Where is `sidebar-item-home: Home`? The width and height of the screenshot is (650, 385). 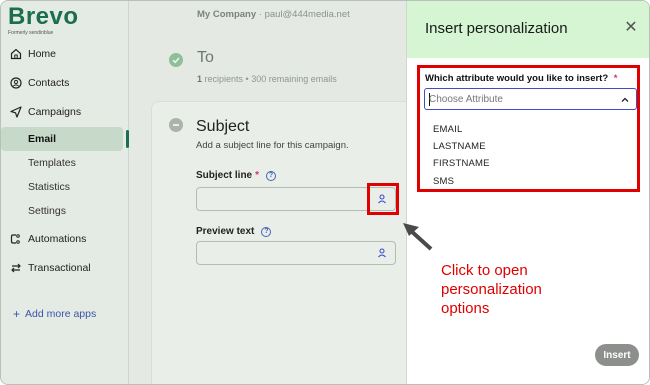
sidebar-item-home: Home is located at coordinates (65, 53).